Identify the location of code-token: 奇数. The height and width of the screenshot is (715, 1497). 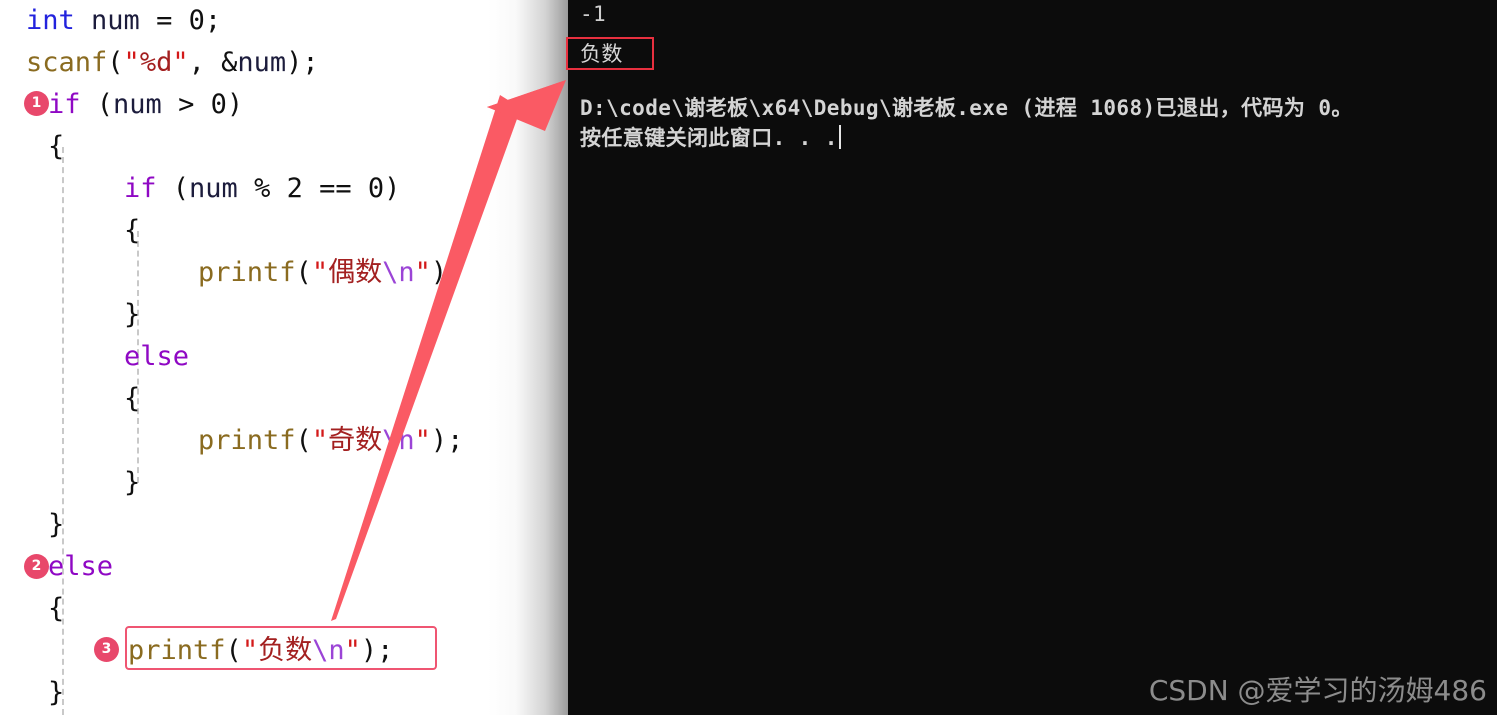
(355, 440).